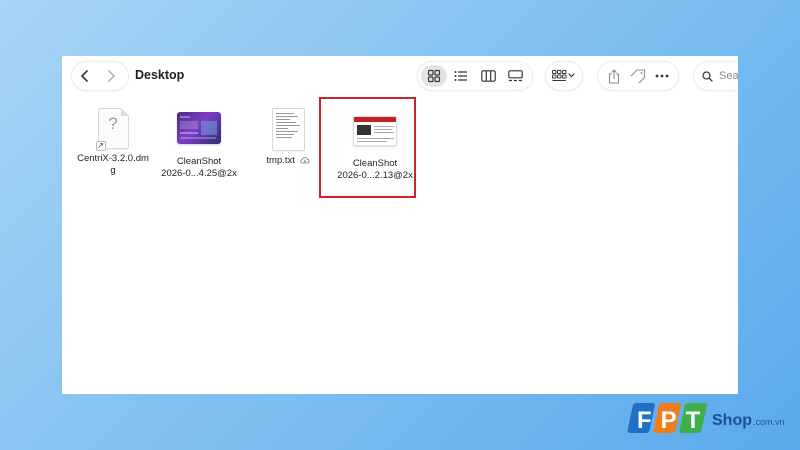 This screenshot has height=450, width=800. I want to click on tag-icon, so click(638, 76).